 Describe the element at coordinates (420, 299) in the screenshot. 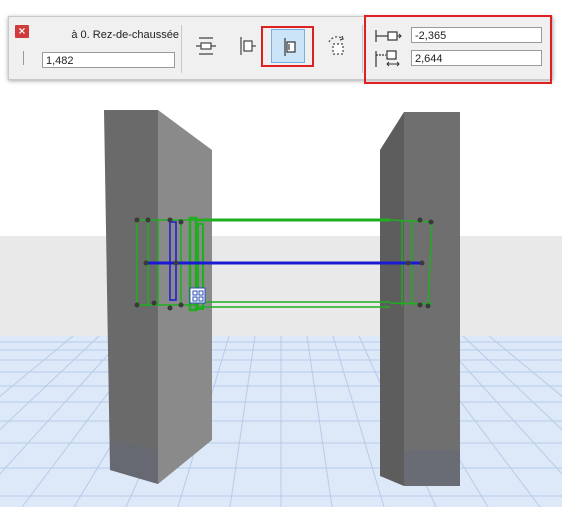

I see `right-wall` at that location.